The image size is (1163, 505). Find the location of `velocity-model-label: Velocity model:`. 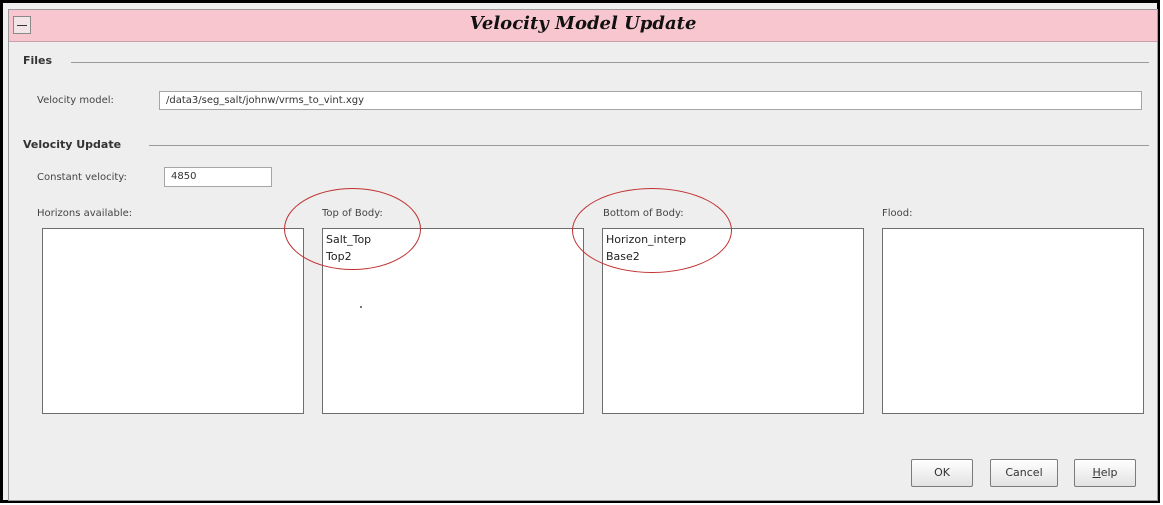

velocity-model-label: Velocity model: is located at coordinates (75, 100).